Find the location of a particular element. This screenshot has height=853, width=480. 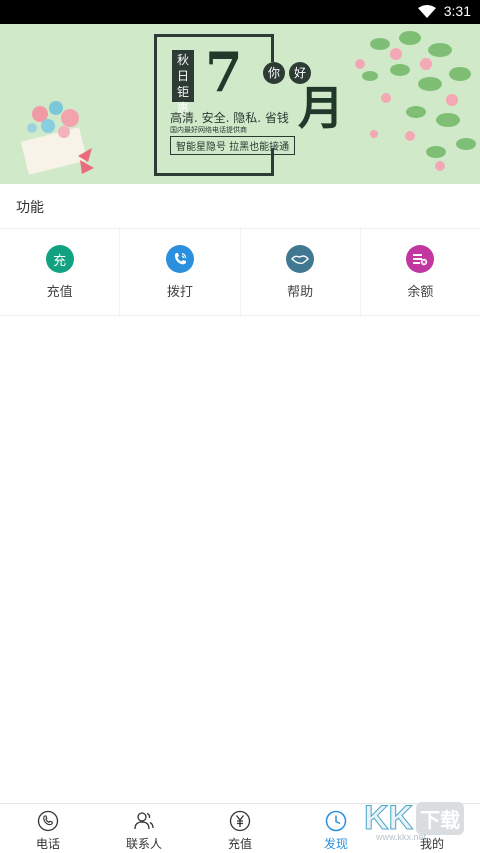

banner-subtitle: 国内最好网络电话提供商 is located at coordinates (208, 130).